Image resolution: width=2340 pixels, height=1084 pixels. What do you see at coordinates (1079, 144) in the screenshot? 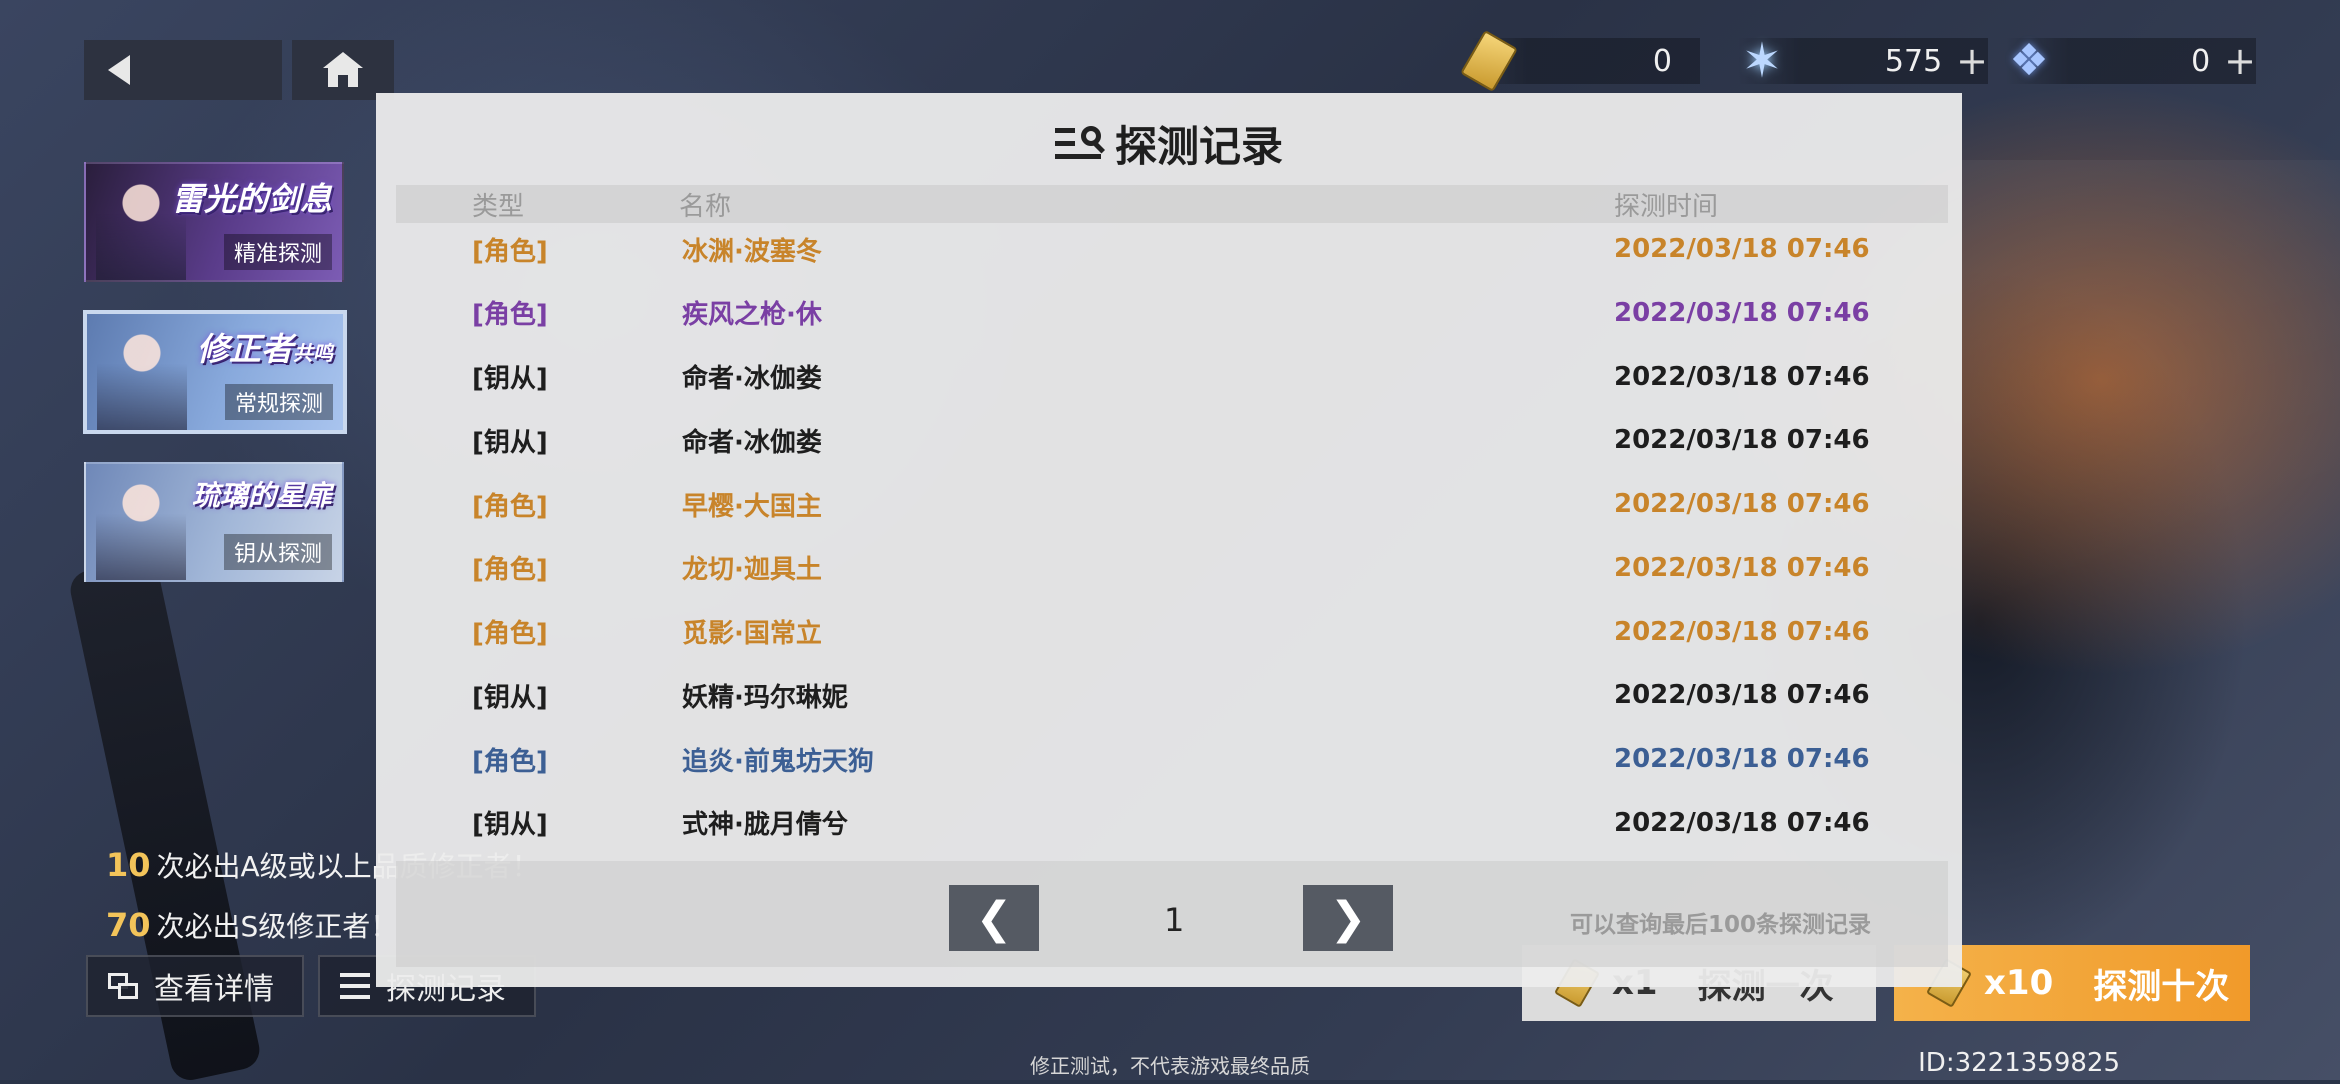
I see `record-search-icon` at bounding box center [1079, 144].